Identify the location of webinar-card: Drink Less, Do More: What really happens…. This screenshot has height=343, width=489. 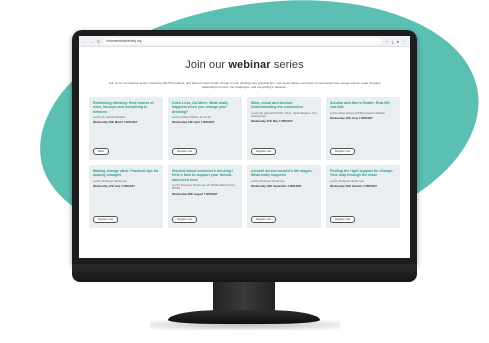
(205, 128).